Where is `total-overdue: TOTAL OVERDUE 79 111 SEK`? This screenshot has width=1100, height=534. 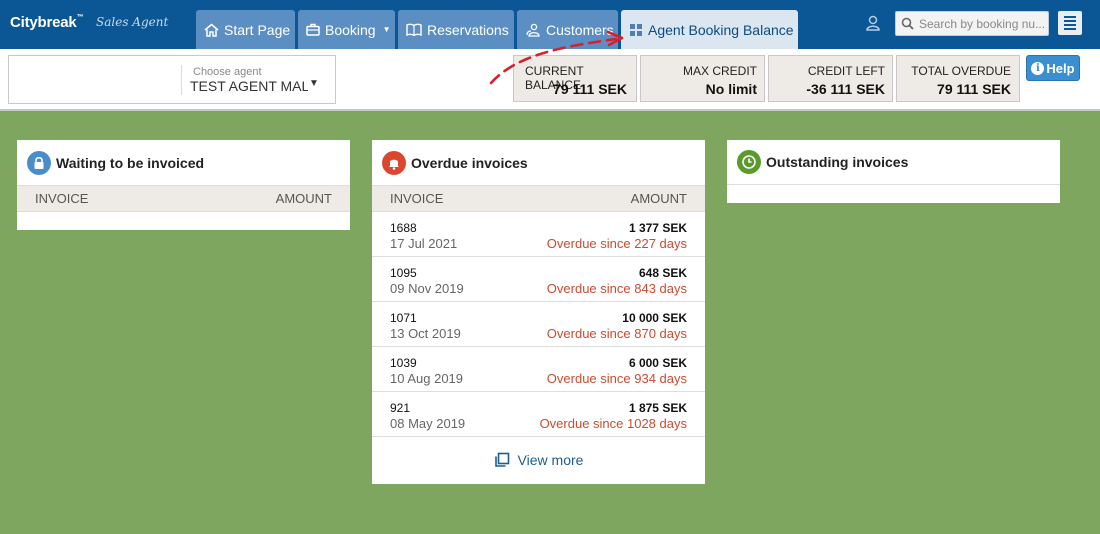
total-overdue: TOTAL OVERDUE 79 111 SEK is located at coordinates (958, 78).